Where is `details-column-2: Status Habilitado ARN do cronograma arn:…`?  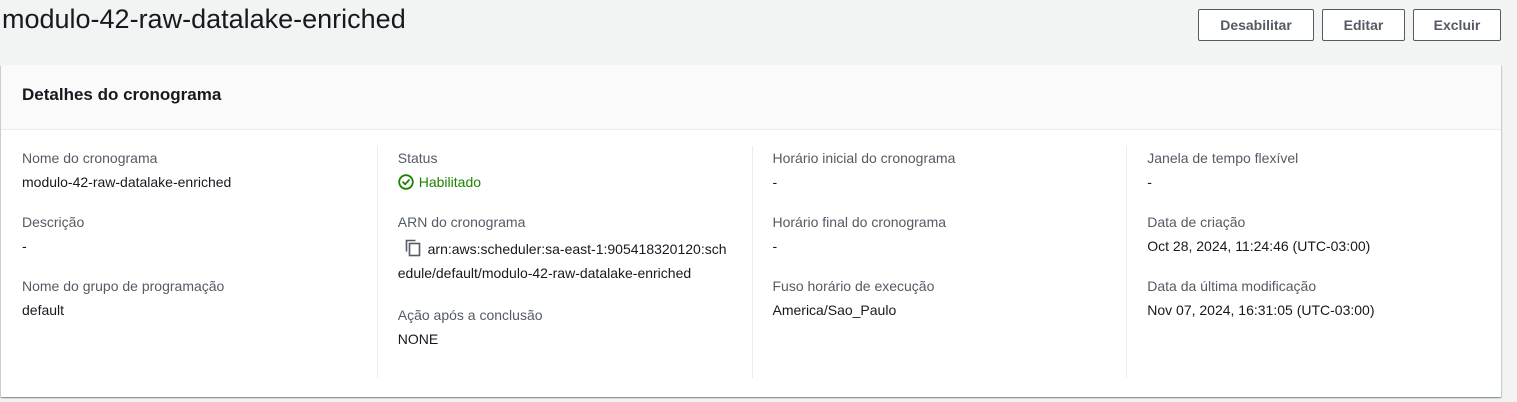 details-column-2: Status Habilitado ARN do cronograma arn:… is located at coordinates (564, 262).